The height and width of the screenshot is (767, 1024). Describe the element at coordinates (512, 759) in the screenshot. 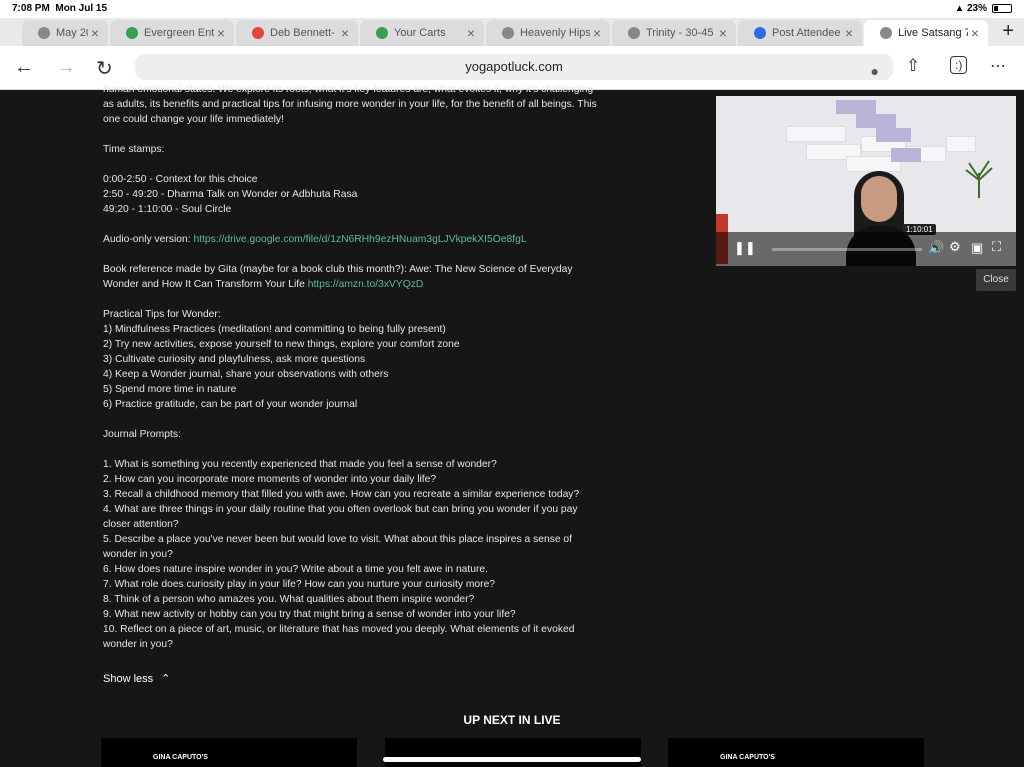

I see `home-indicator` at that location.